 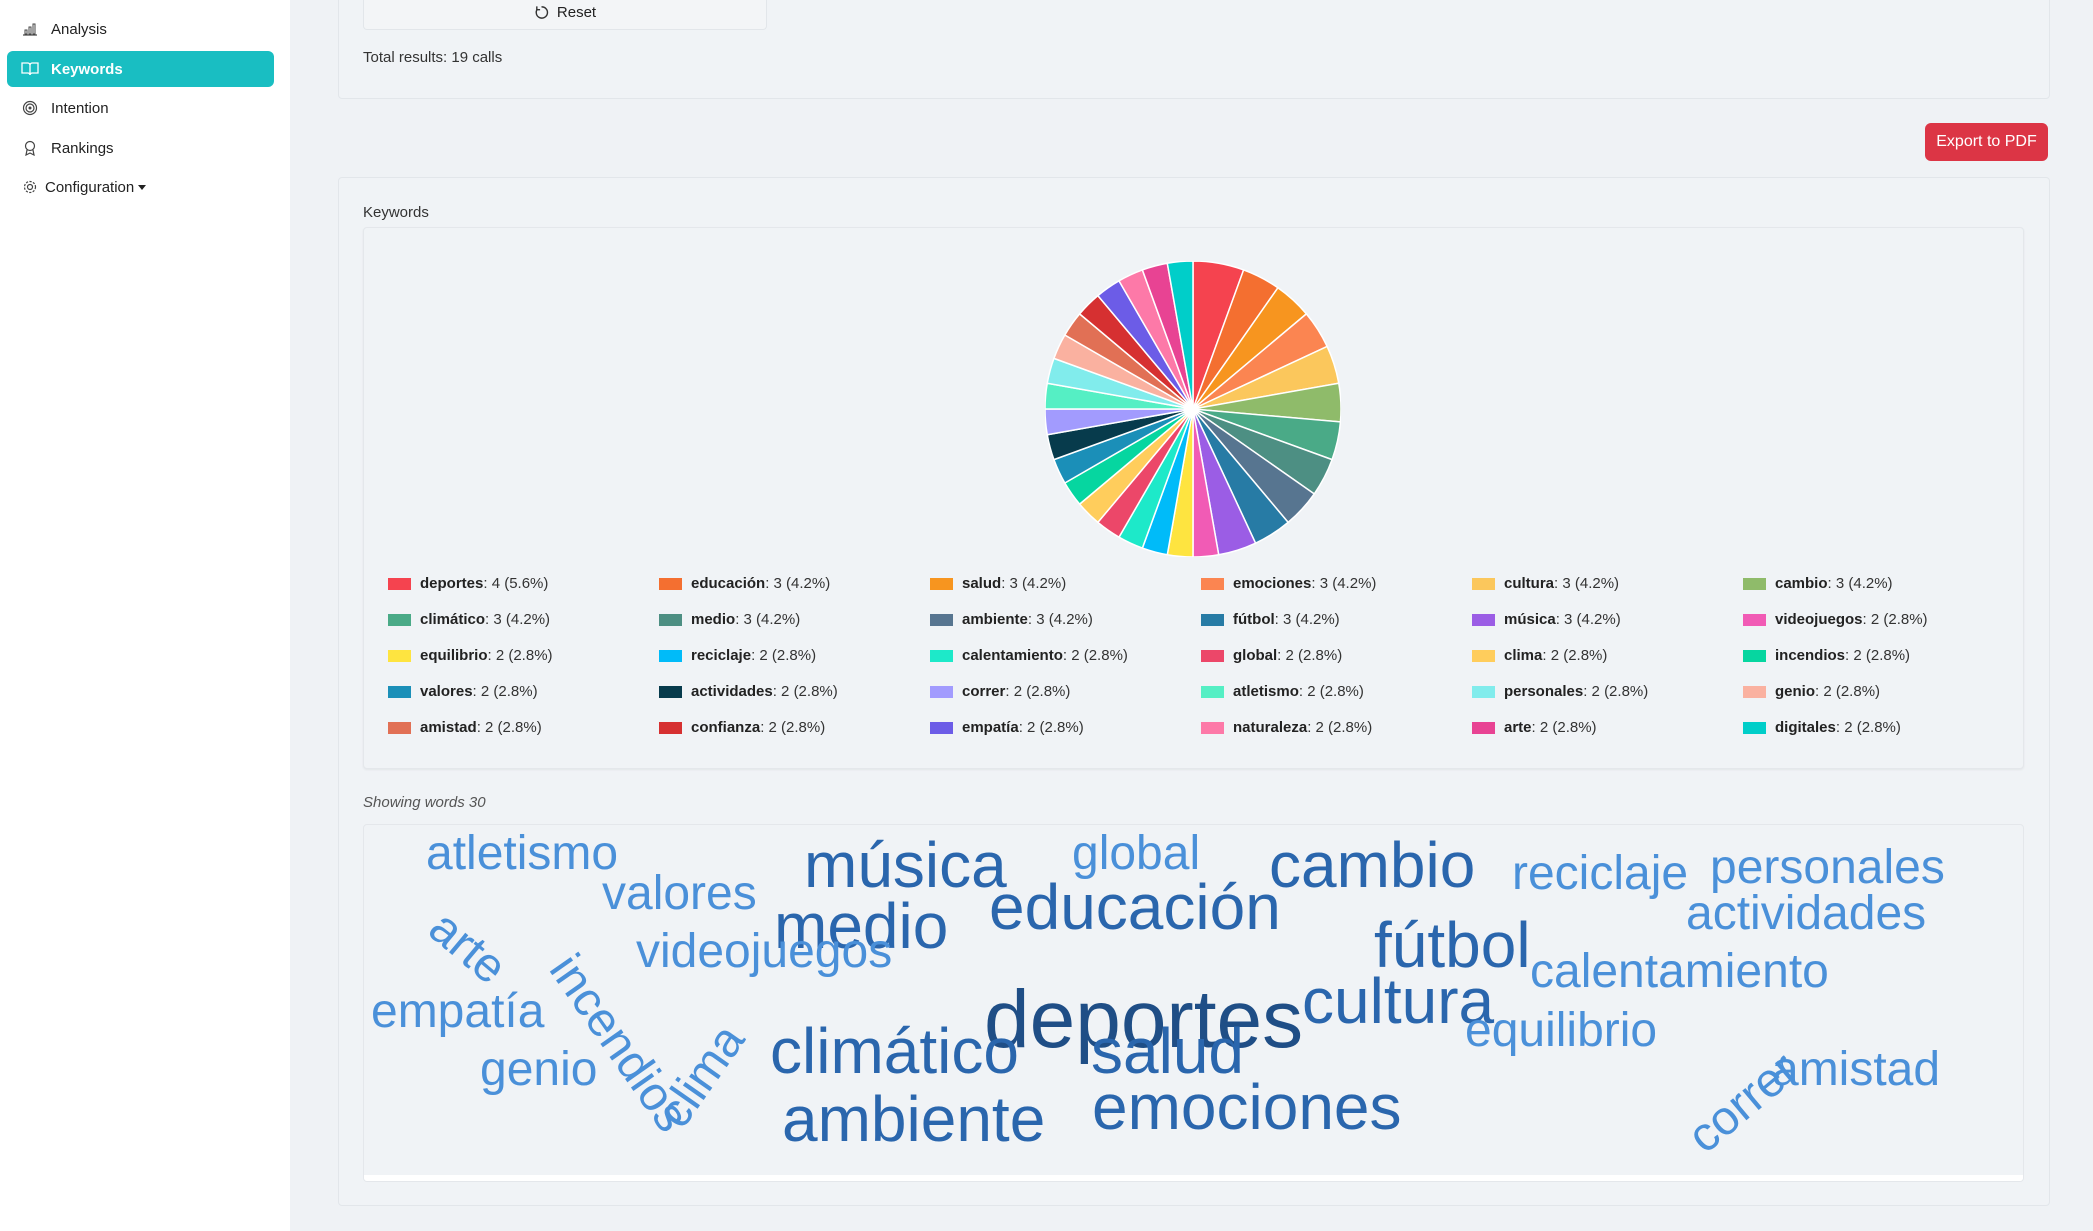 I want to click on legend-item: confianza: 2 (2.8%), so click(x=742, y=727).